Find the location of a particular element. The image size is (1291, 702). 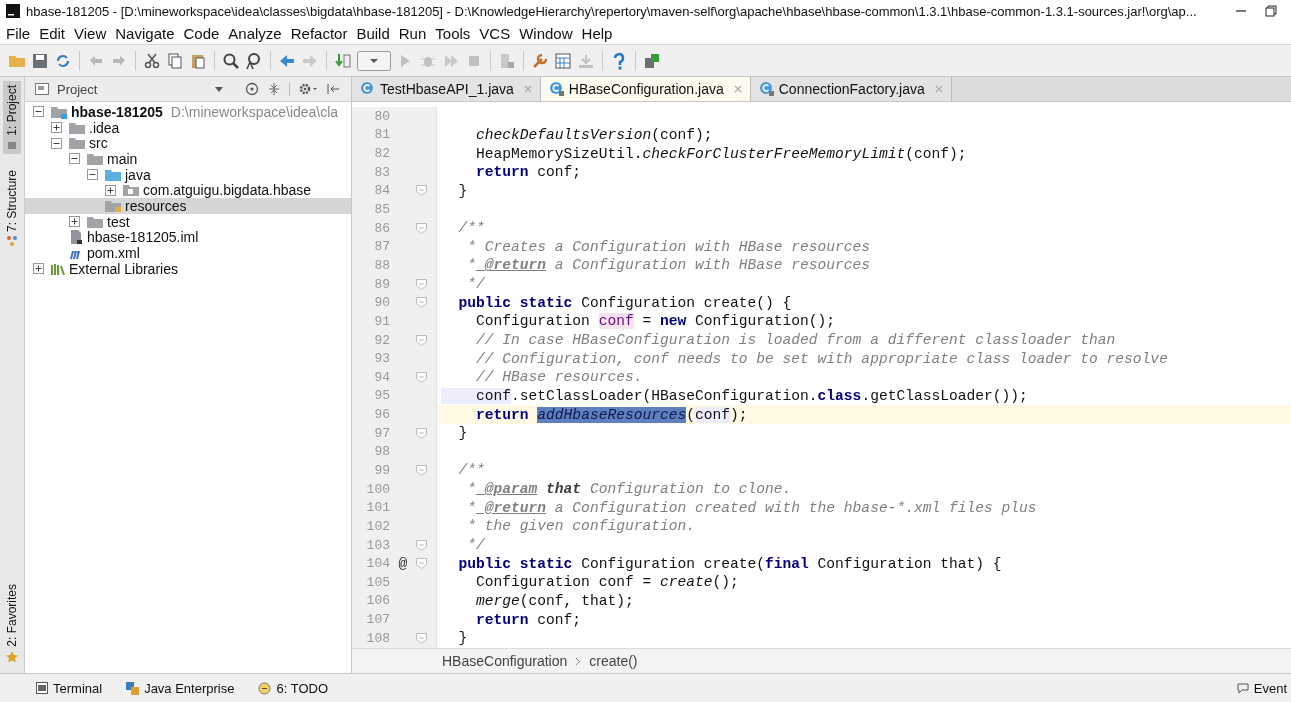

layout-icon is located at coordinates (563, 60).